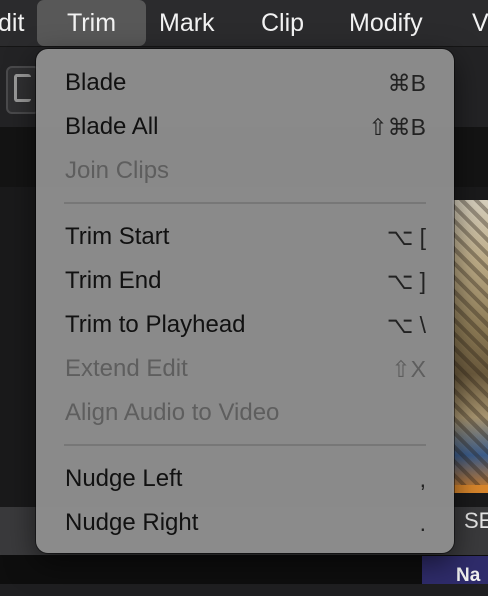 The width and height of the screenshot is (488, 596). I want to click on menu-item-trim-to-playhead: Trim to Playhead ⌥ \, so click(245, 325).